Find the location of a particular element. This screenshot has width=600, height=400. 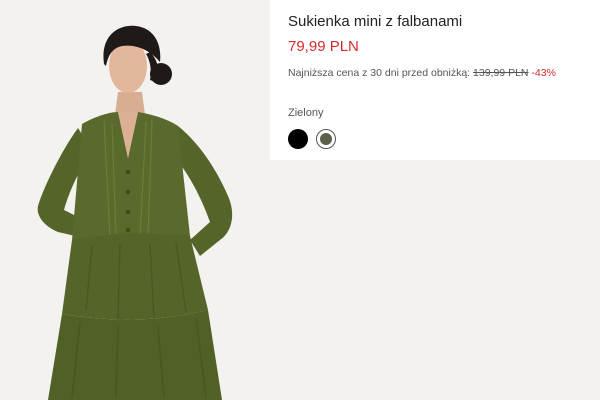

discount-badge: -43% is located at coordinates (543, 73).